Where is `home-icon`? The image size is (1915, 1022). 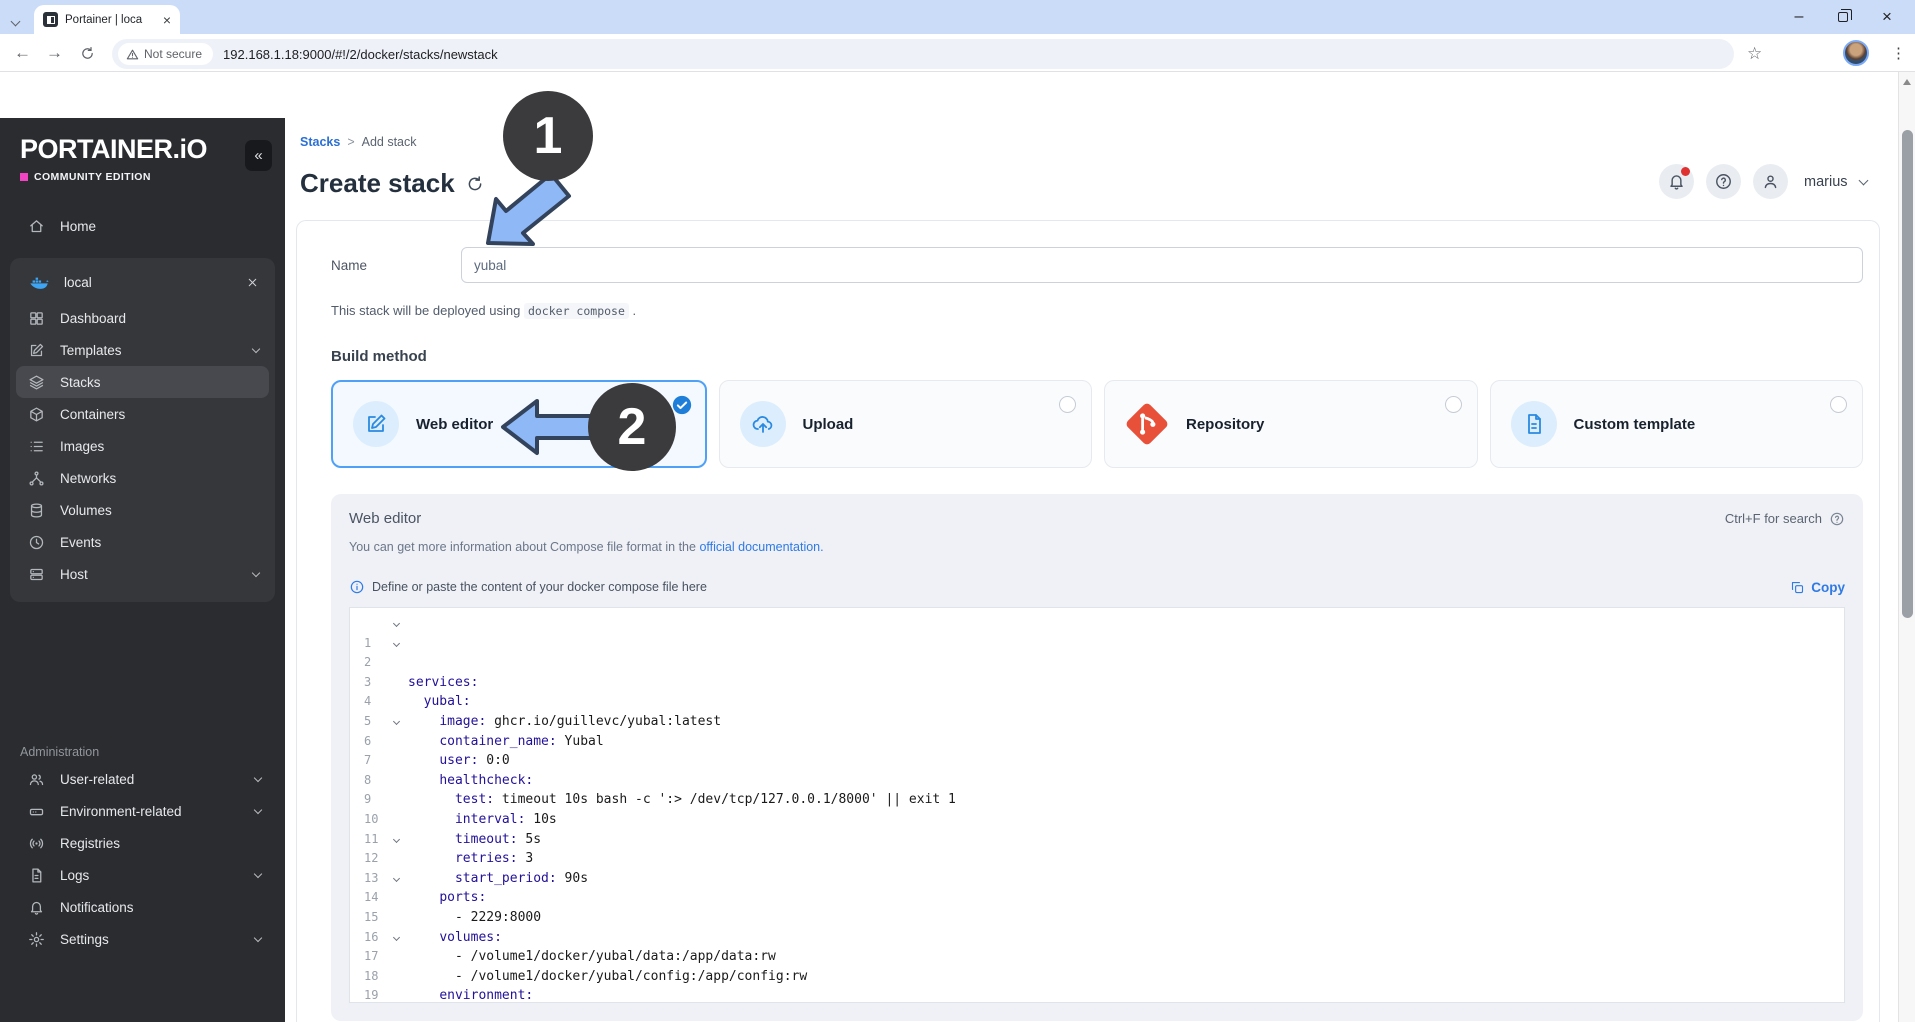
home-icon is located at coordinates (36, 226).